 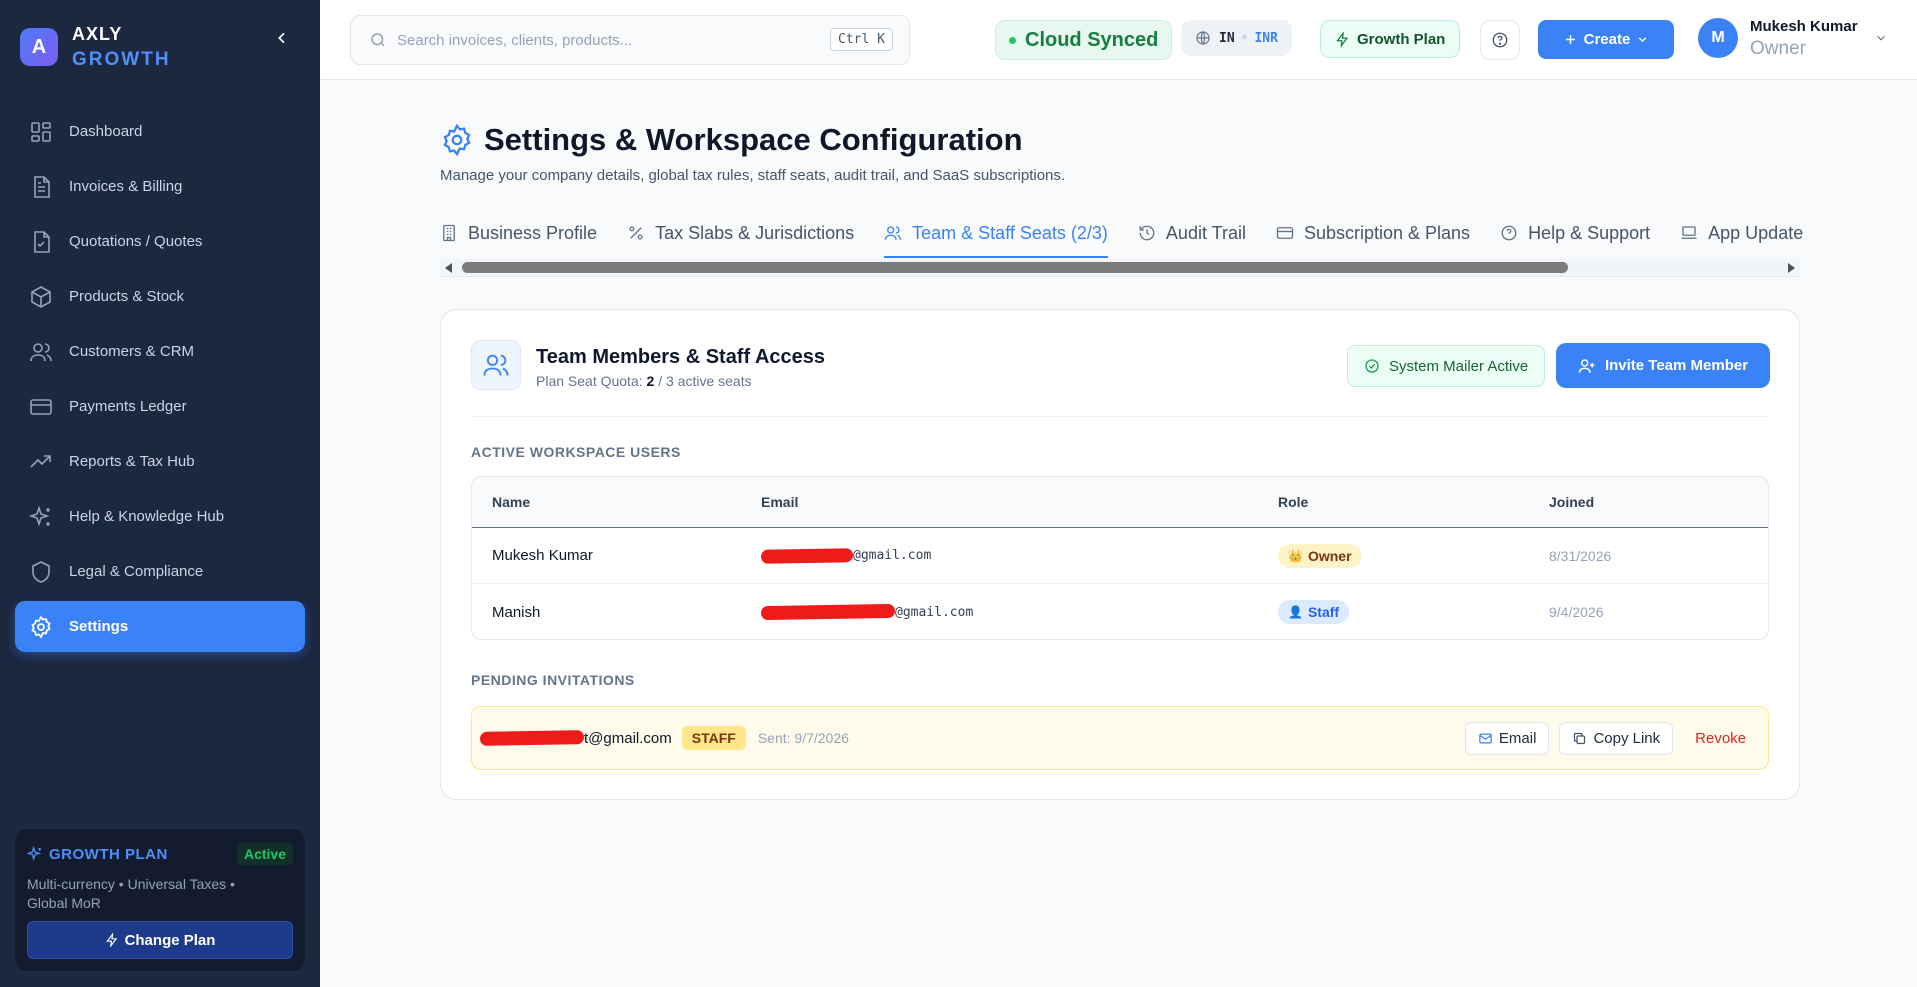 I want to click on column-name: Name, so click(x=511, y=502).